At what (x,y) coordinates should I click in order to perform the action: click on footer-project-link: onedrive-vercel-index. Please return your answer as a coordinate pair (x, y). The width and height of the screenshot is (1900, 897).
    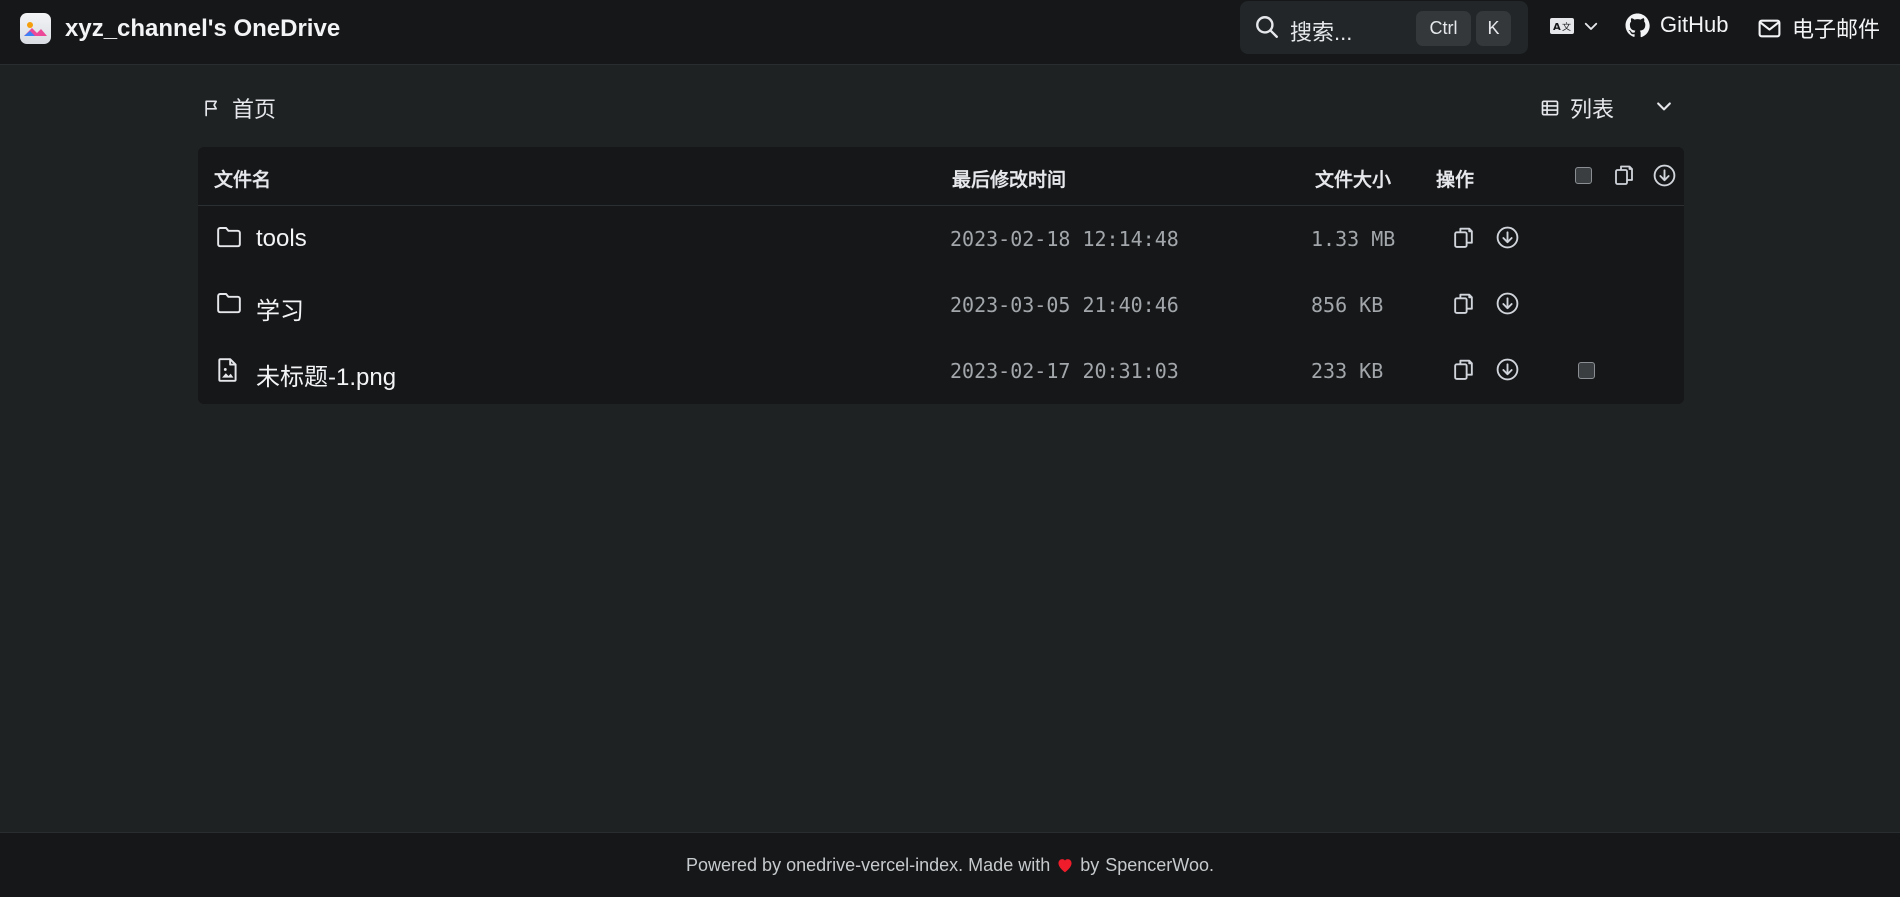
    Looking at the image, I should click on (872, 865).